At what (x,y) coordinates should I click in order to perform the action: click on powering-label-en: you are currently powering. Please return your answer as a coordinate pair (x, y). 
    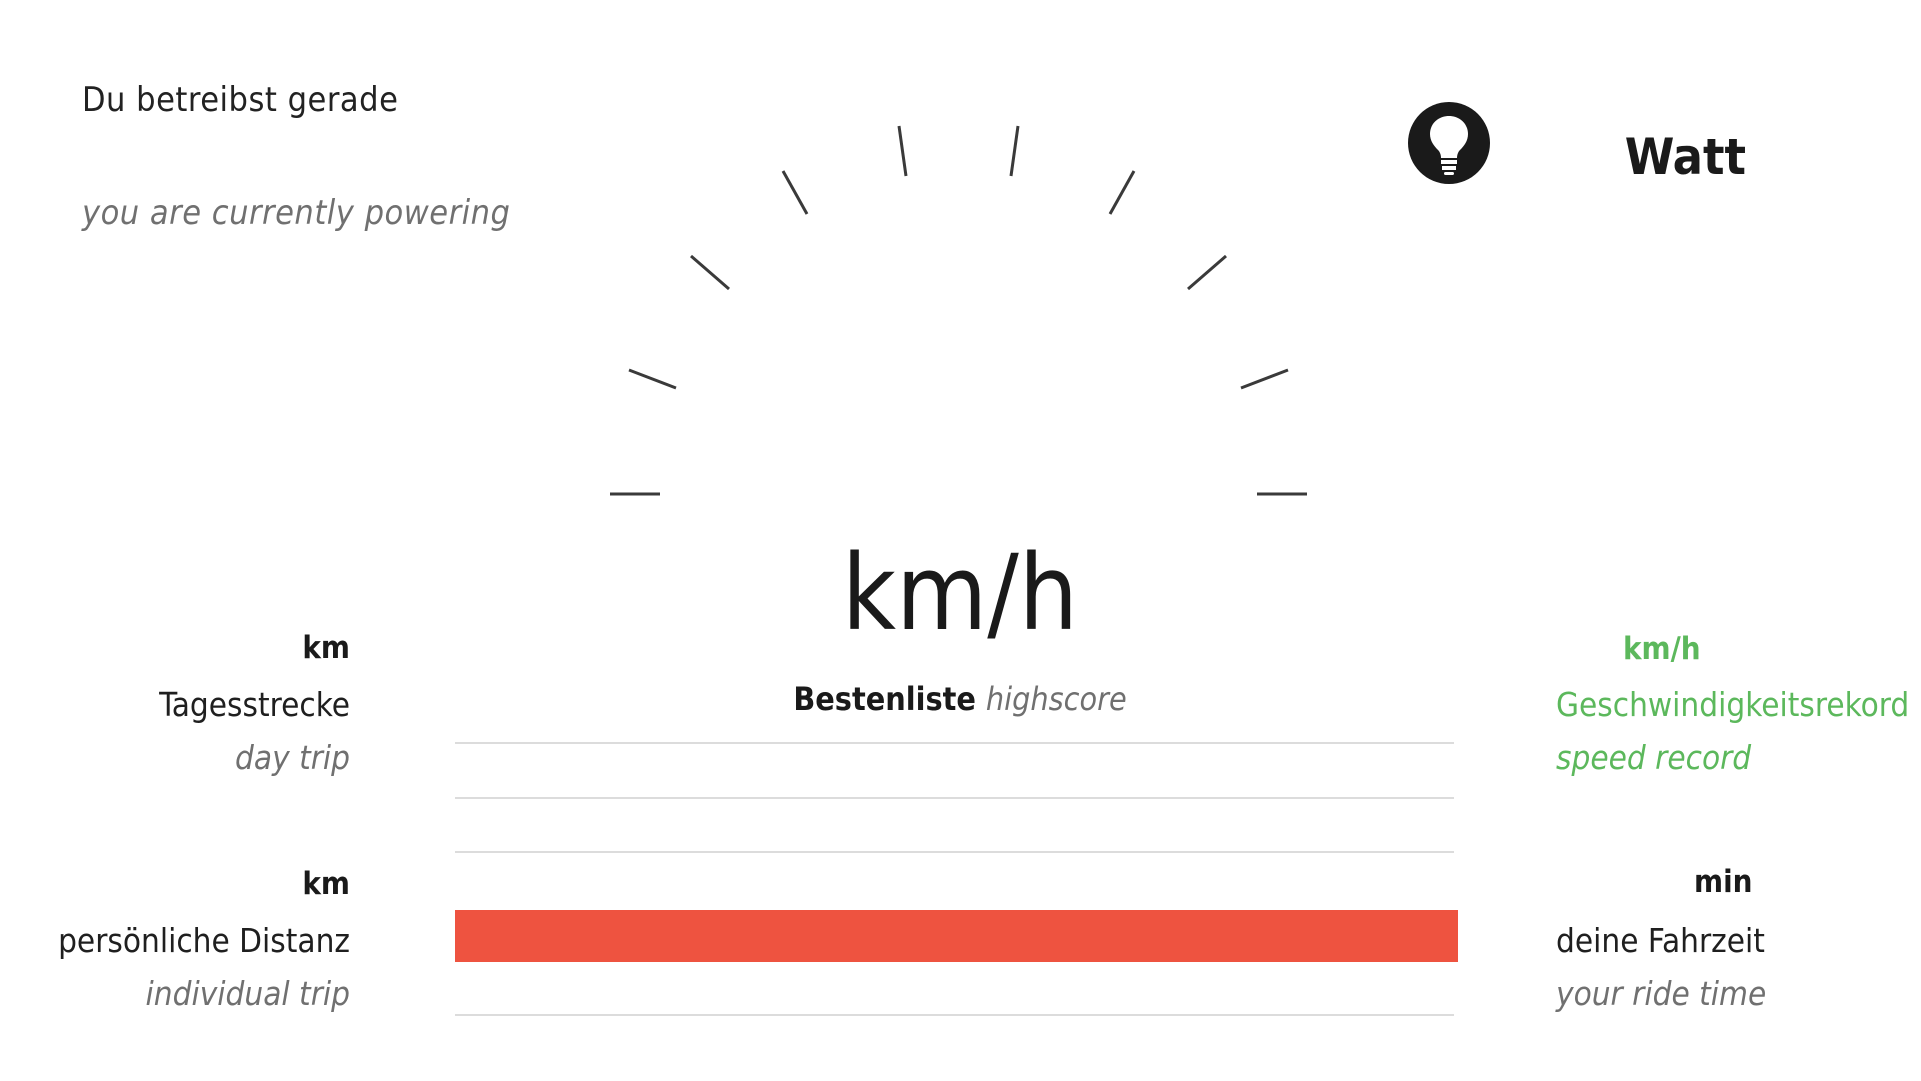
    Looking at the image, I should click on (296, 213).